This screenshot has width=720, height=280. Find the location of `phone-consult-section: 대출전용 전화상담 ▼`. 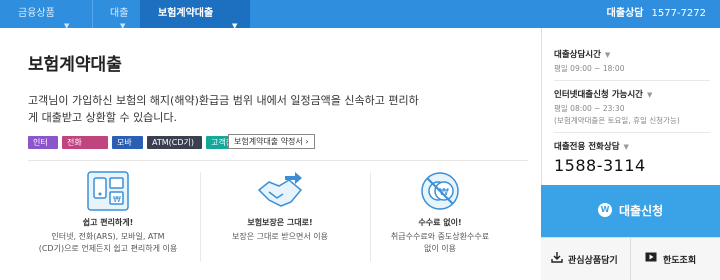

phone-consult-section: 대출전용 전화상담 ▼ is located at coordinates (591, 146).